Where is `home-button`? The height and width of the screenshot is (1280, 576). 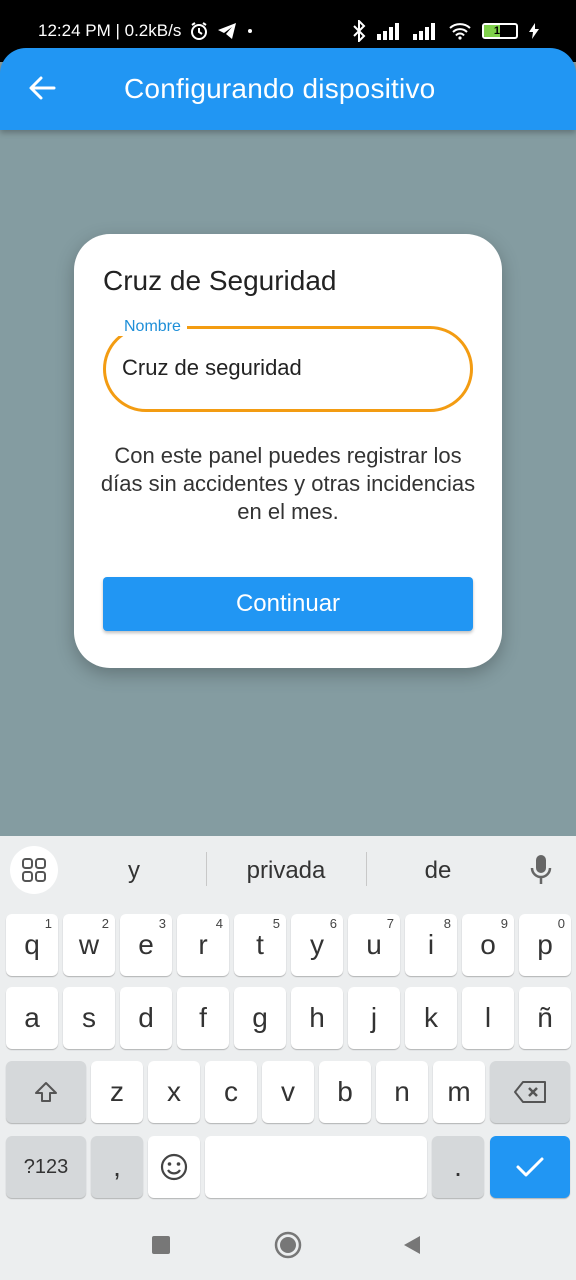
home-button is located at coordinates (288, 1245).